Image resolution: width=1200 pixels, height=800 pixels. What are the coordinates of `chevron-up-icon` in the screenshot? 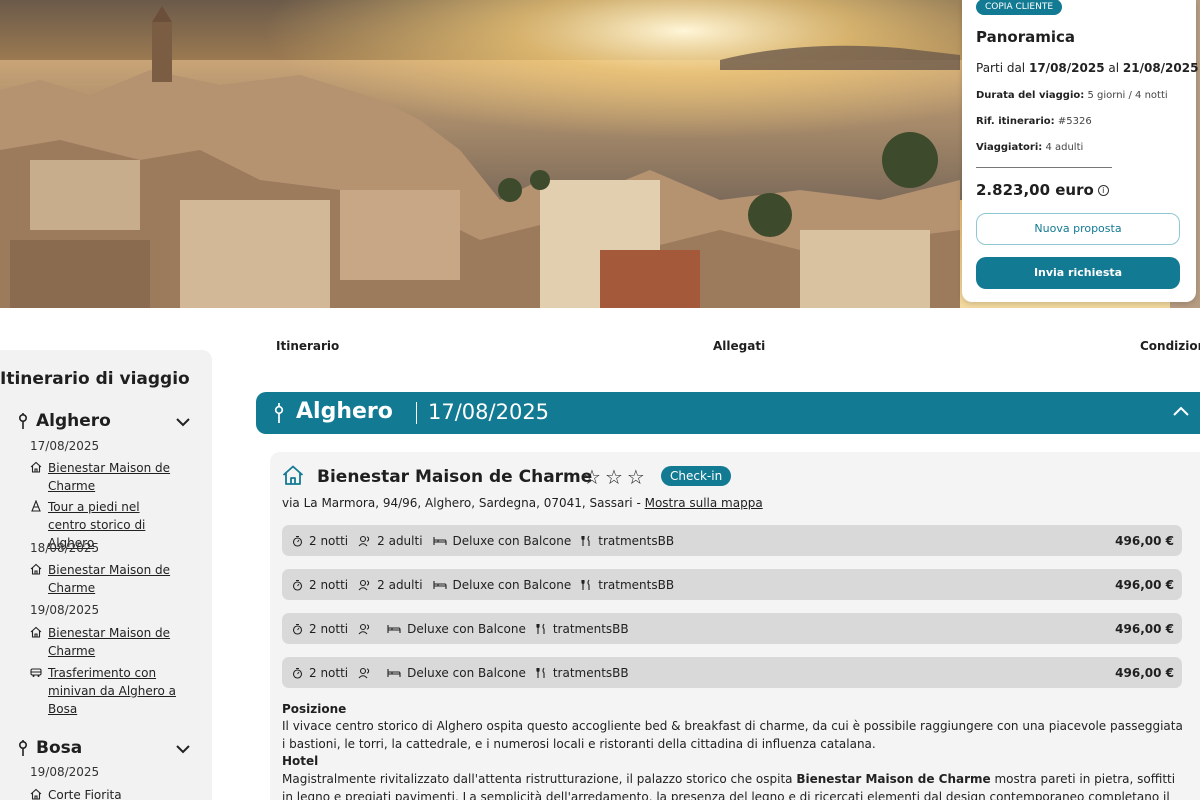 It's located at (1181, 411).